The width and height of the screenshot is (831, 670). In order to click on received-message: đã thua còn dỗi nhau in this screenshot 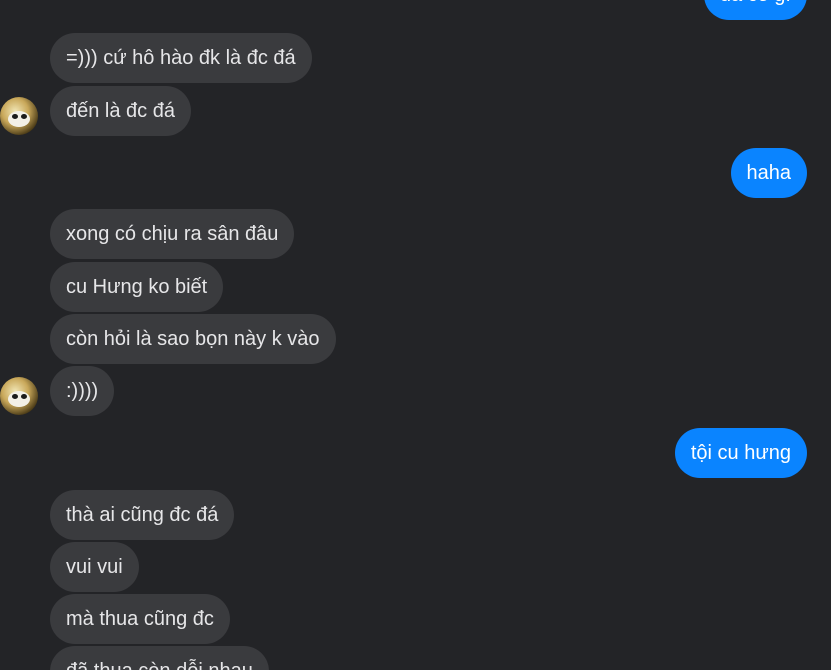, I will do `click(159, 658)`.